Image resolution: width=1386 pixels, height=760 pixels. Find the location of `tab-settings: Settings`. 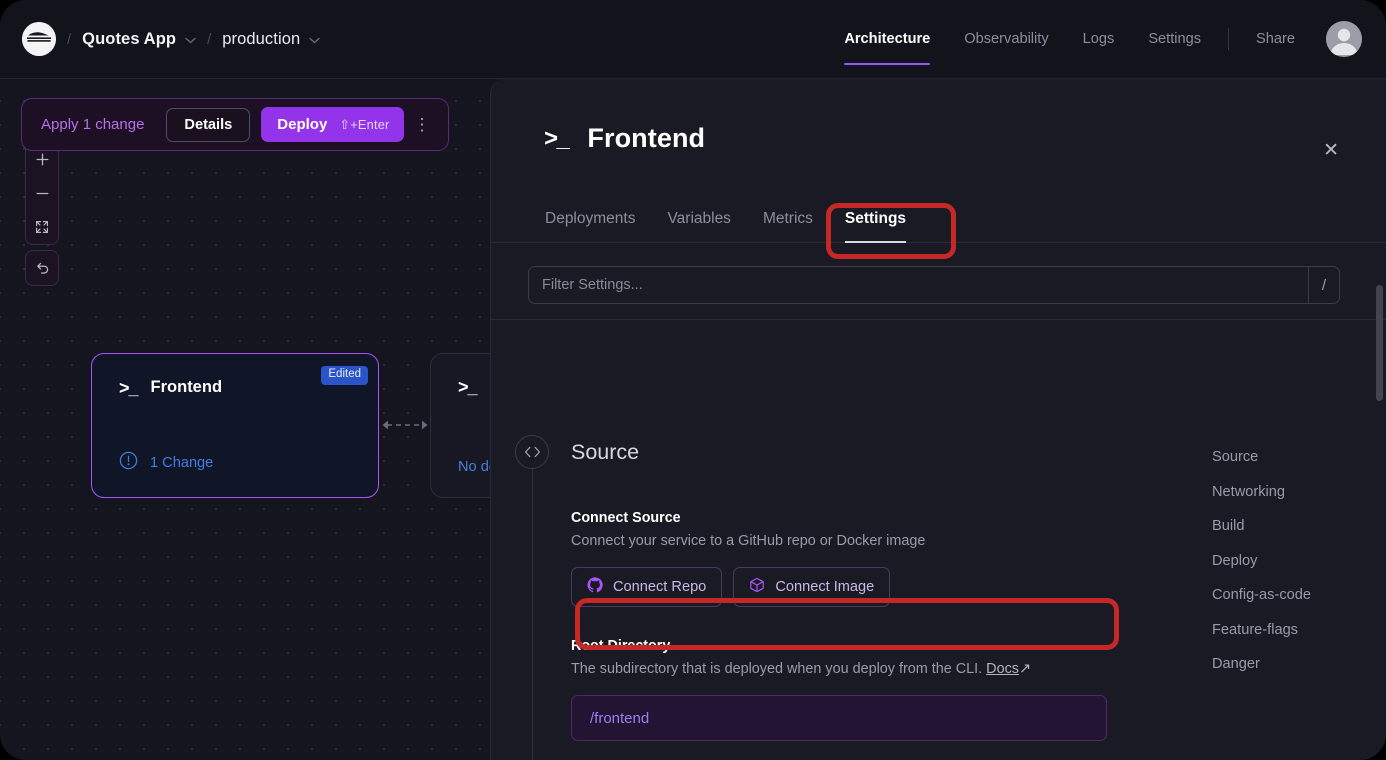

tab-settings: Settings is located at coordinates (875, 226).